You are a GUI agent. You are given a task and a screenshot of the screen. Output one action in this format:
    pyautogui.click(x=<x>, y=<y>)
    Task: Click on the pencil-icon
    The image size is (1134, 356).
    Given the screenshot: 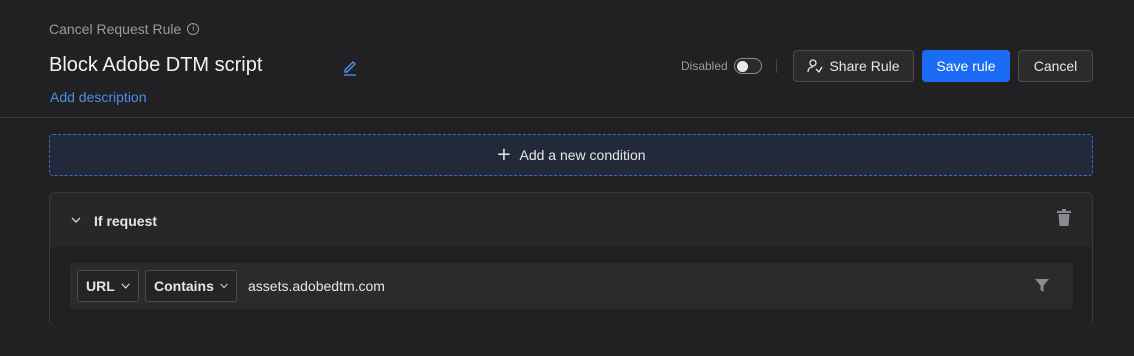 What is the action you would take?
    pyautogui.click(x=350, y=67)
    